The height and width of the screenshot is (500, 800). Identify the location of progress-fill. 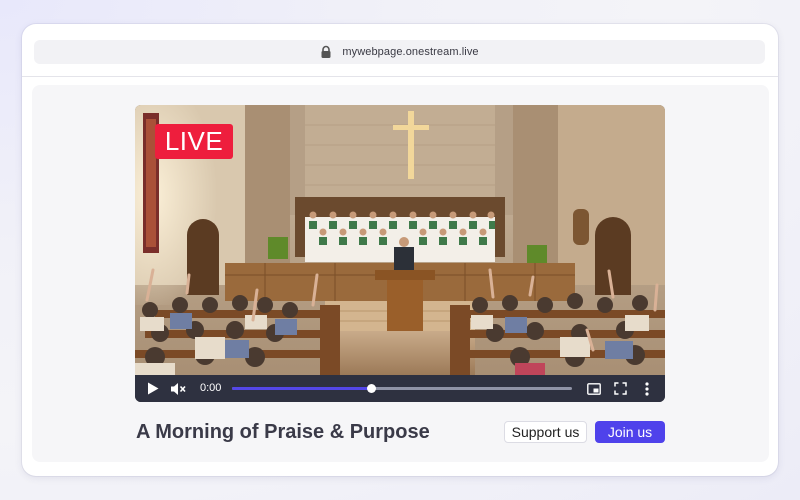
(302, 388).